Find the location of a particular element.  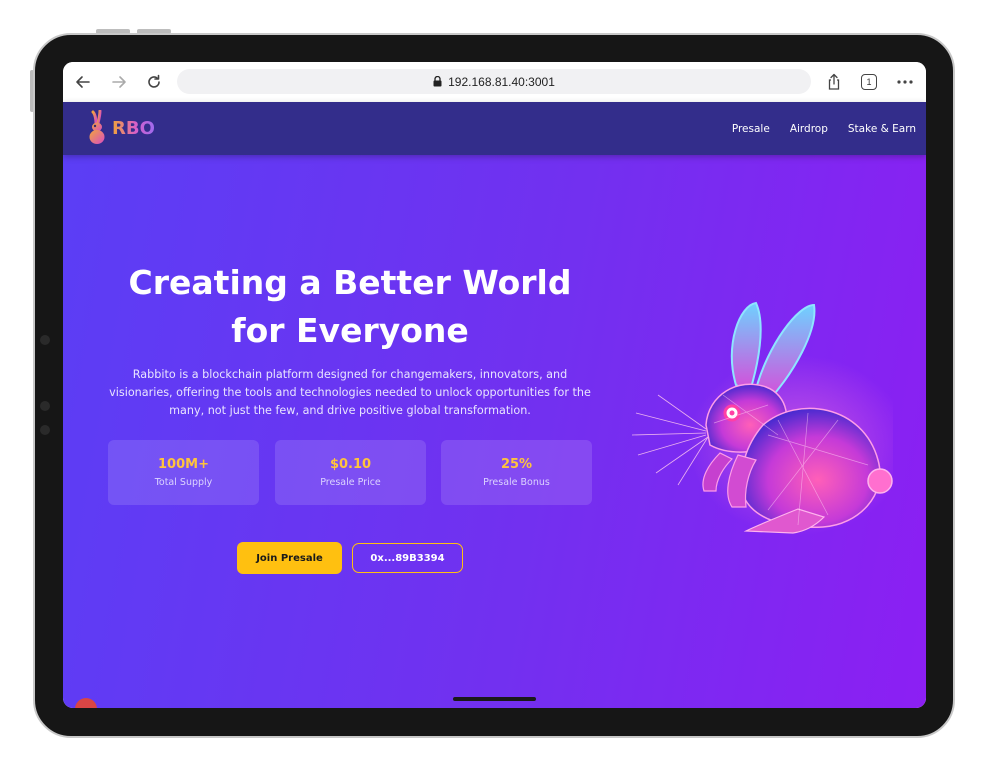

share-icon is located at coordinates (834, 81).